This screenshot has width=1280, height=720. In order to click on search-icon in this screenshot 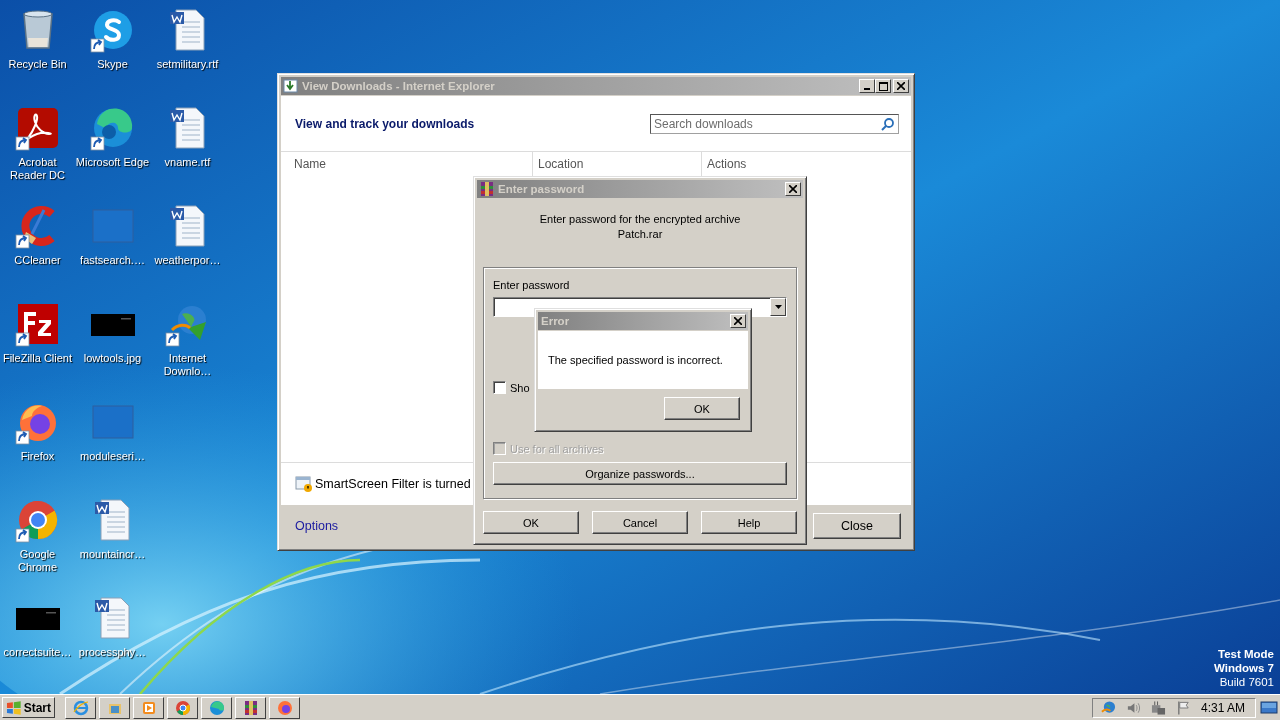, I will do `click(888, 123)`.